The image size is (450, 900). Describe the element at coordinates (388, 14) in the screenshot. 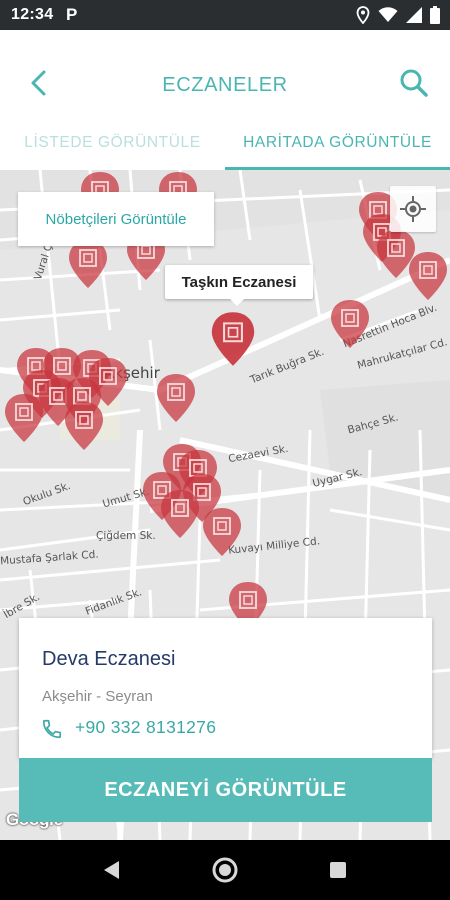

I see `wifi-icon` at that location.